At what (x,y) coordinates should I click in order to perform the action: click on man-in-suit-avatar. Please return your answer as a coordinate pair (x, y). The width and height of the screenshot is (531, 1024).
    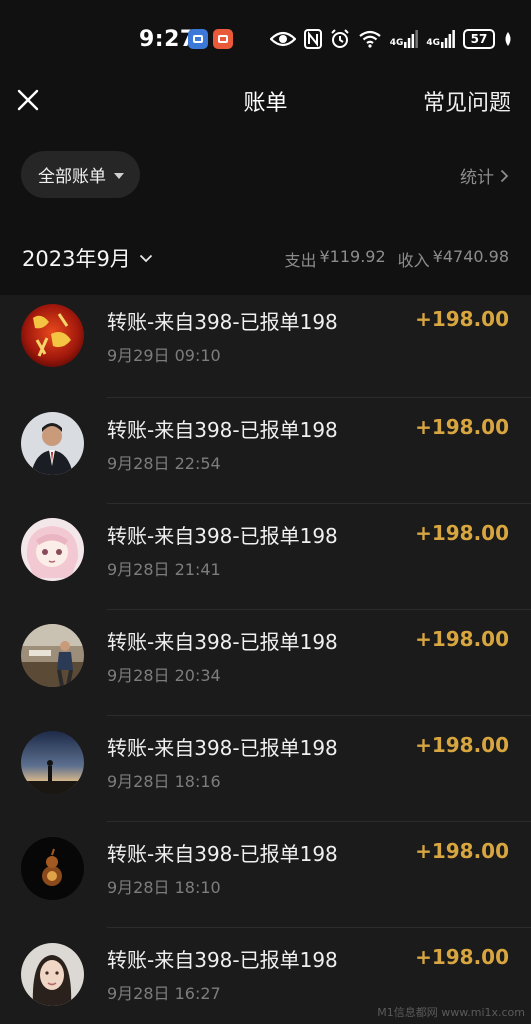
    Looking at the image, I should click on (52, 443).